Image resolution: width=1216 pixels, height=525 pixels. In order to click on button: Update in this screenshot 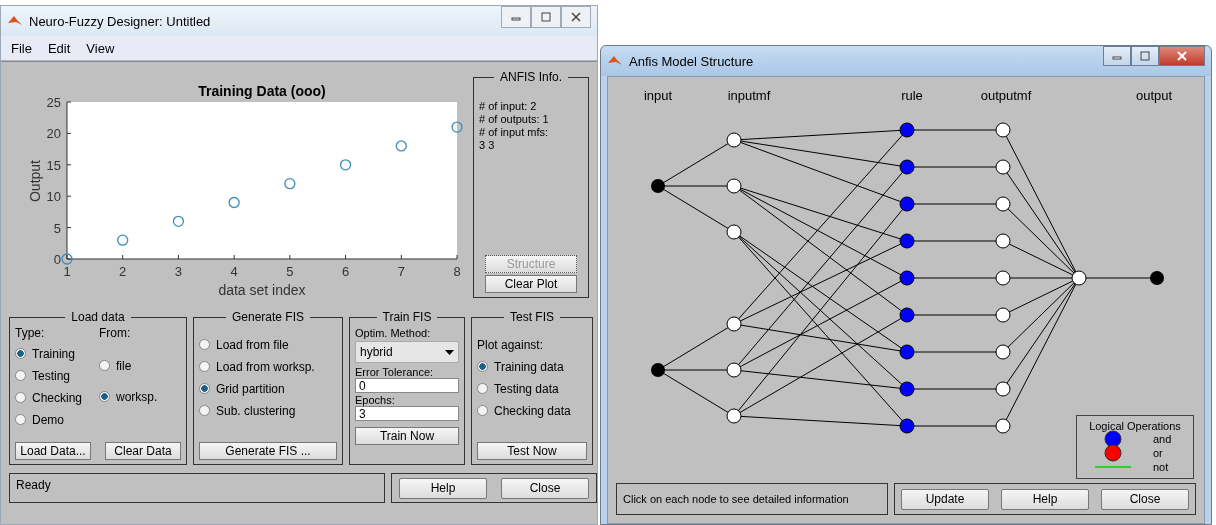, I will do `click(945, 499)`.